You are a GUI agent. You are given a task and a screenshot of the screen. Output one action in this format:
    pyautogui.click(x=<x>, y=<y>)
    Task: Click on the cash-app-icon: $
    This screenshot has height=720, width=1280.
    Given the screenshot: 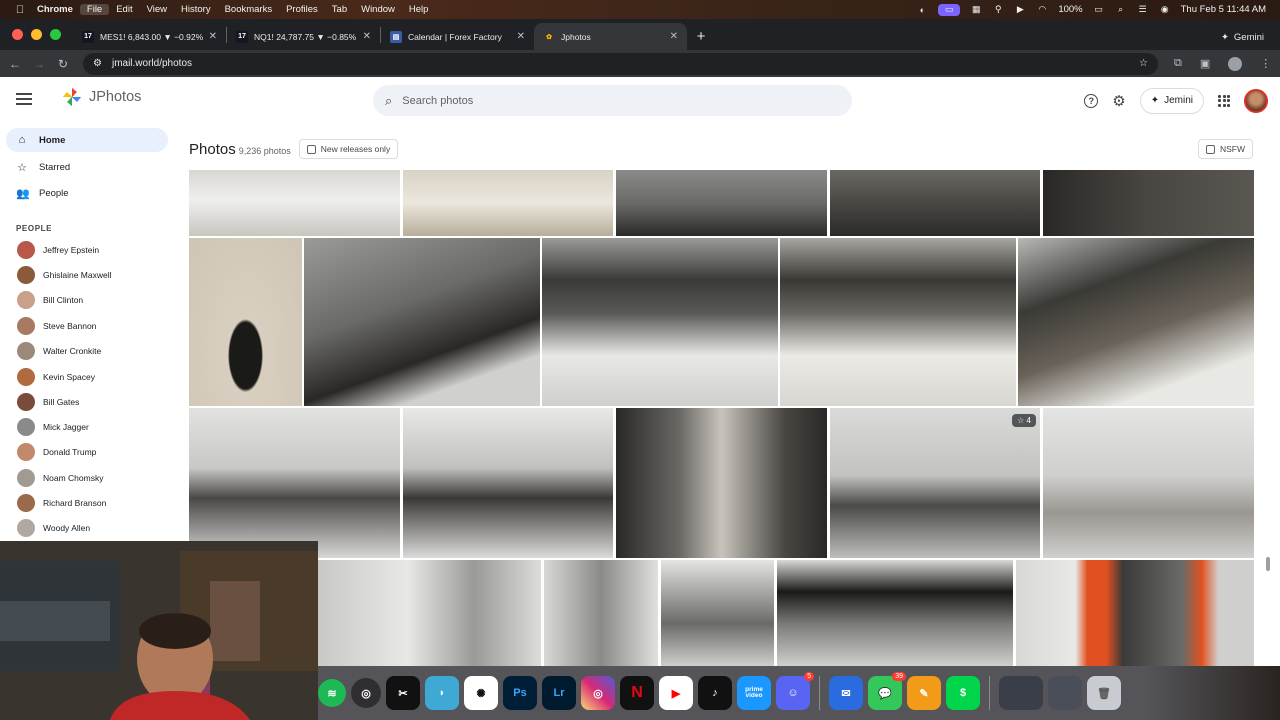 What is the action you would take?
    pyautogui.click(x=963, y=693)
    